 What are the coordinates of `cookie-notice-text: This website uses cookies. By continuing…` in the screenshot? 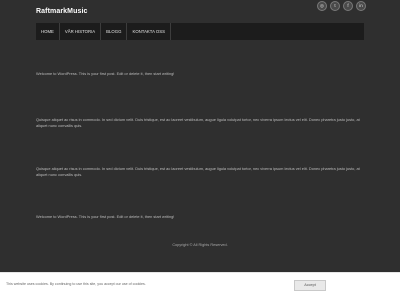 It's located at (76, 284).